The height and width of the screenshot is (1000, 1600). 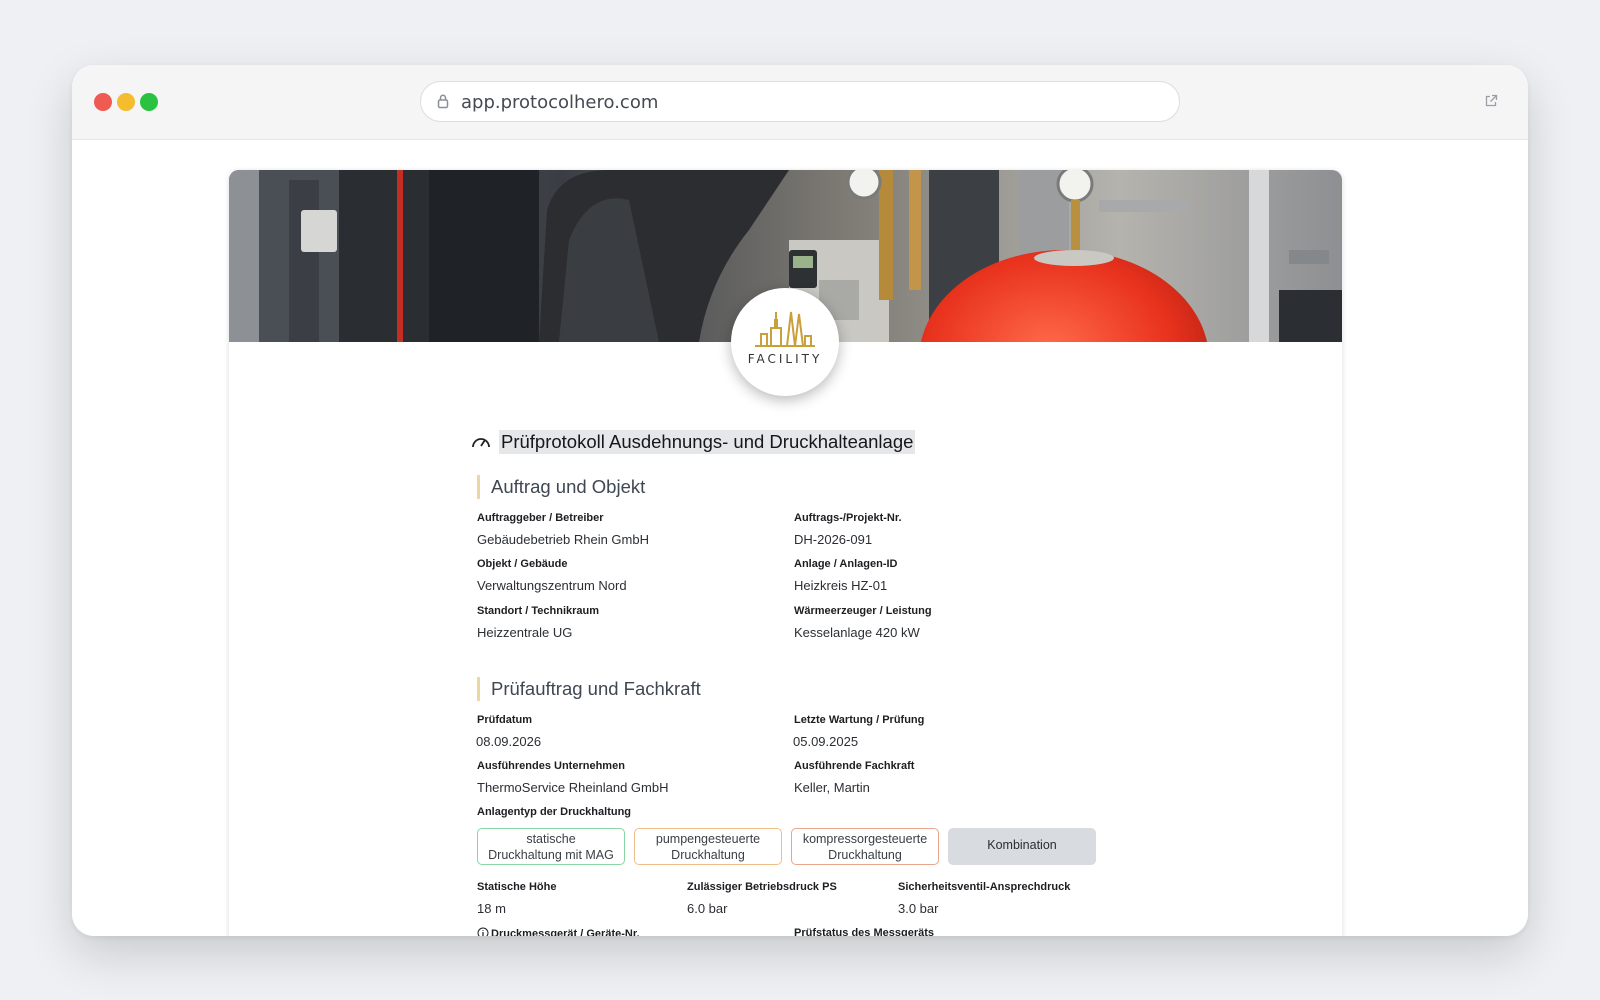 What do you see at coordinates (540, 518) in the screenshot?
I see `field-label-auftraggeber: Auftraggeber / Betreiber` at bounding box center [540, 518].